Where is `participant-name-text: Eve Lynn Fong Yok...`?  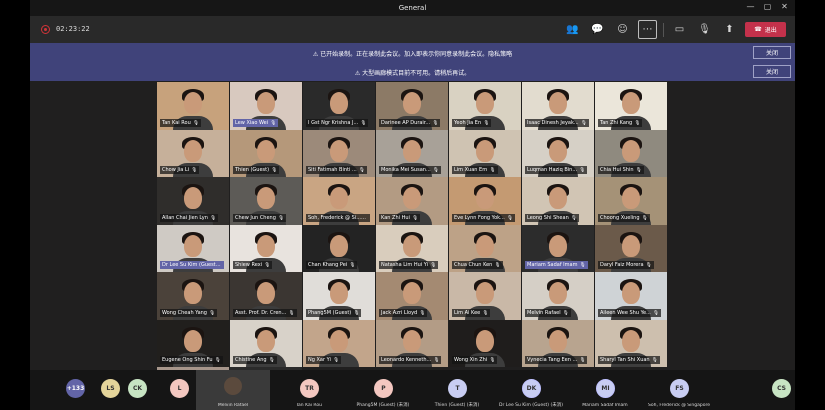 participant-name-text: Eve Lynn Fong Yok... is located at coordinates (479, 217).